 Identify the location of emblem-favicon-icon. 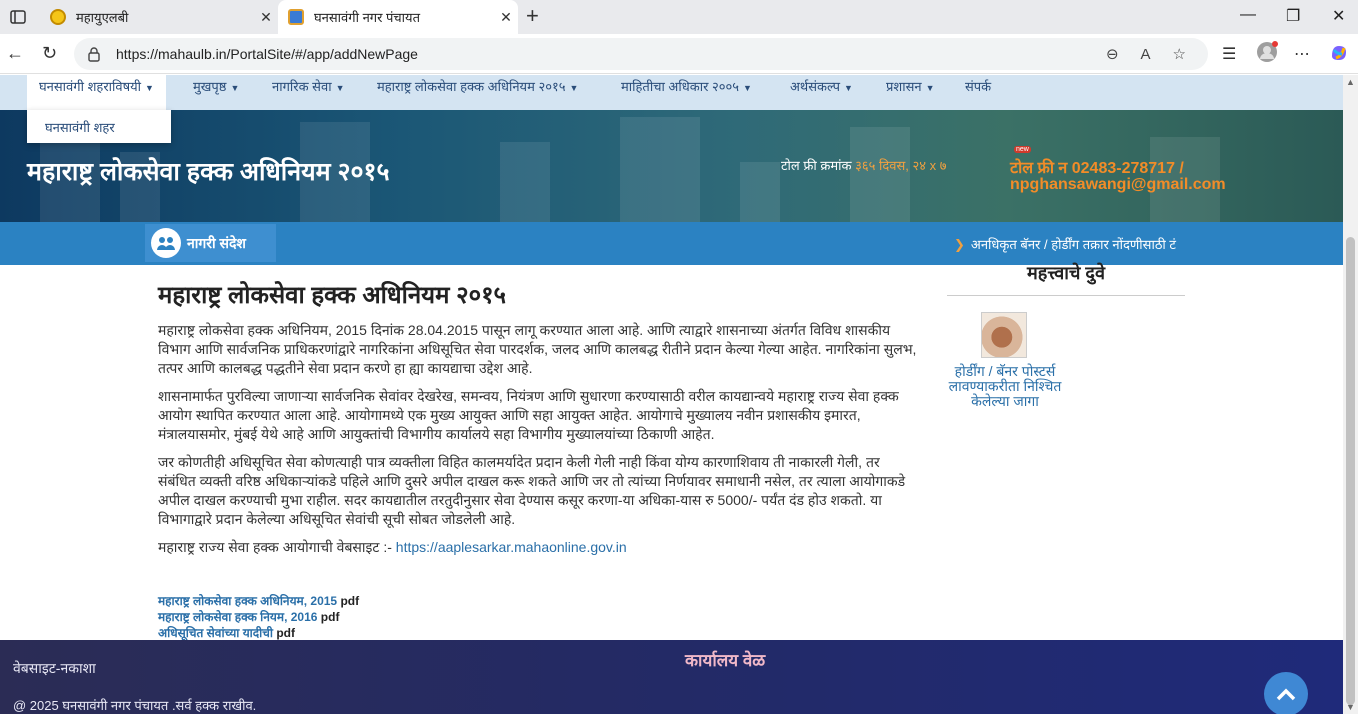
(296, 17).